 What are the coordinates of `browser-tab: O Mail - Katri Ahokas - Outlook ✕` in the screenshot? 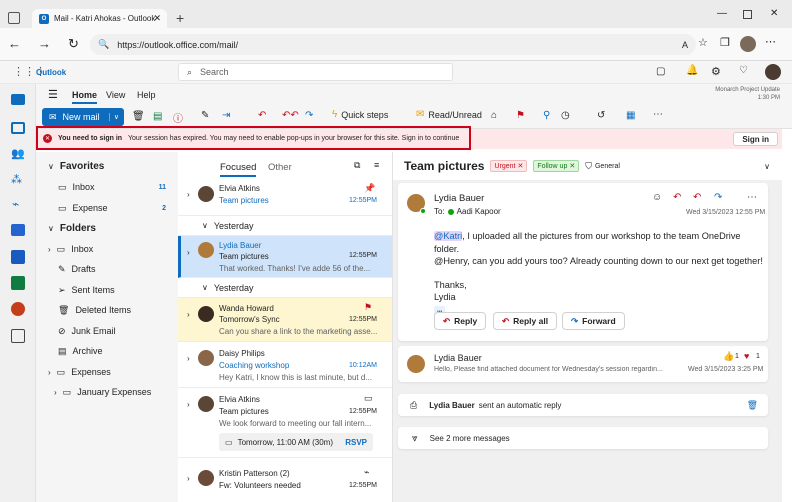 It's located at (99, 18).